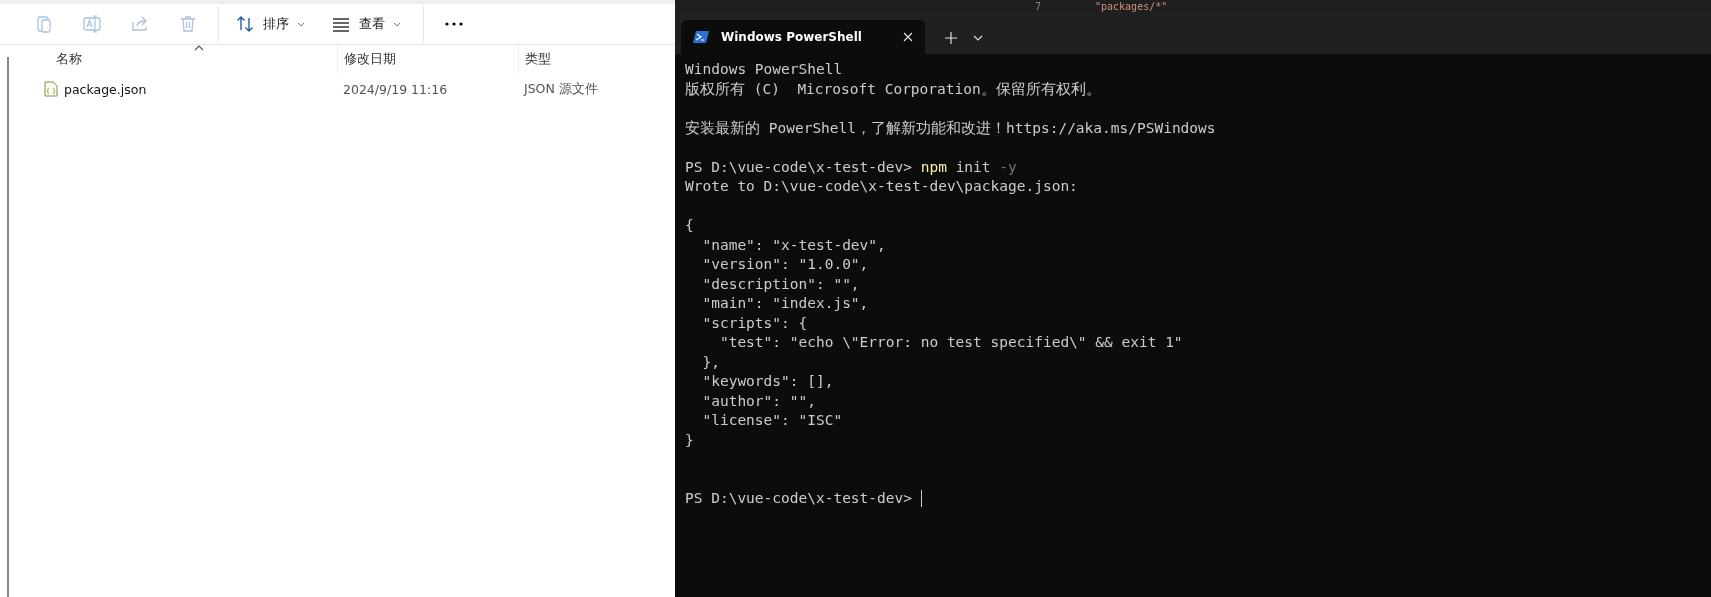  What do you see at coordinates (881, 186) in the screenshot?
I see `terminal-line: Wrote to D:\vue-code\x-test-dev\package.json:` at bounding box center [881, 186].